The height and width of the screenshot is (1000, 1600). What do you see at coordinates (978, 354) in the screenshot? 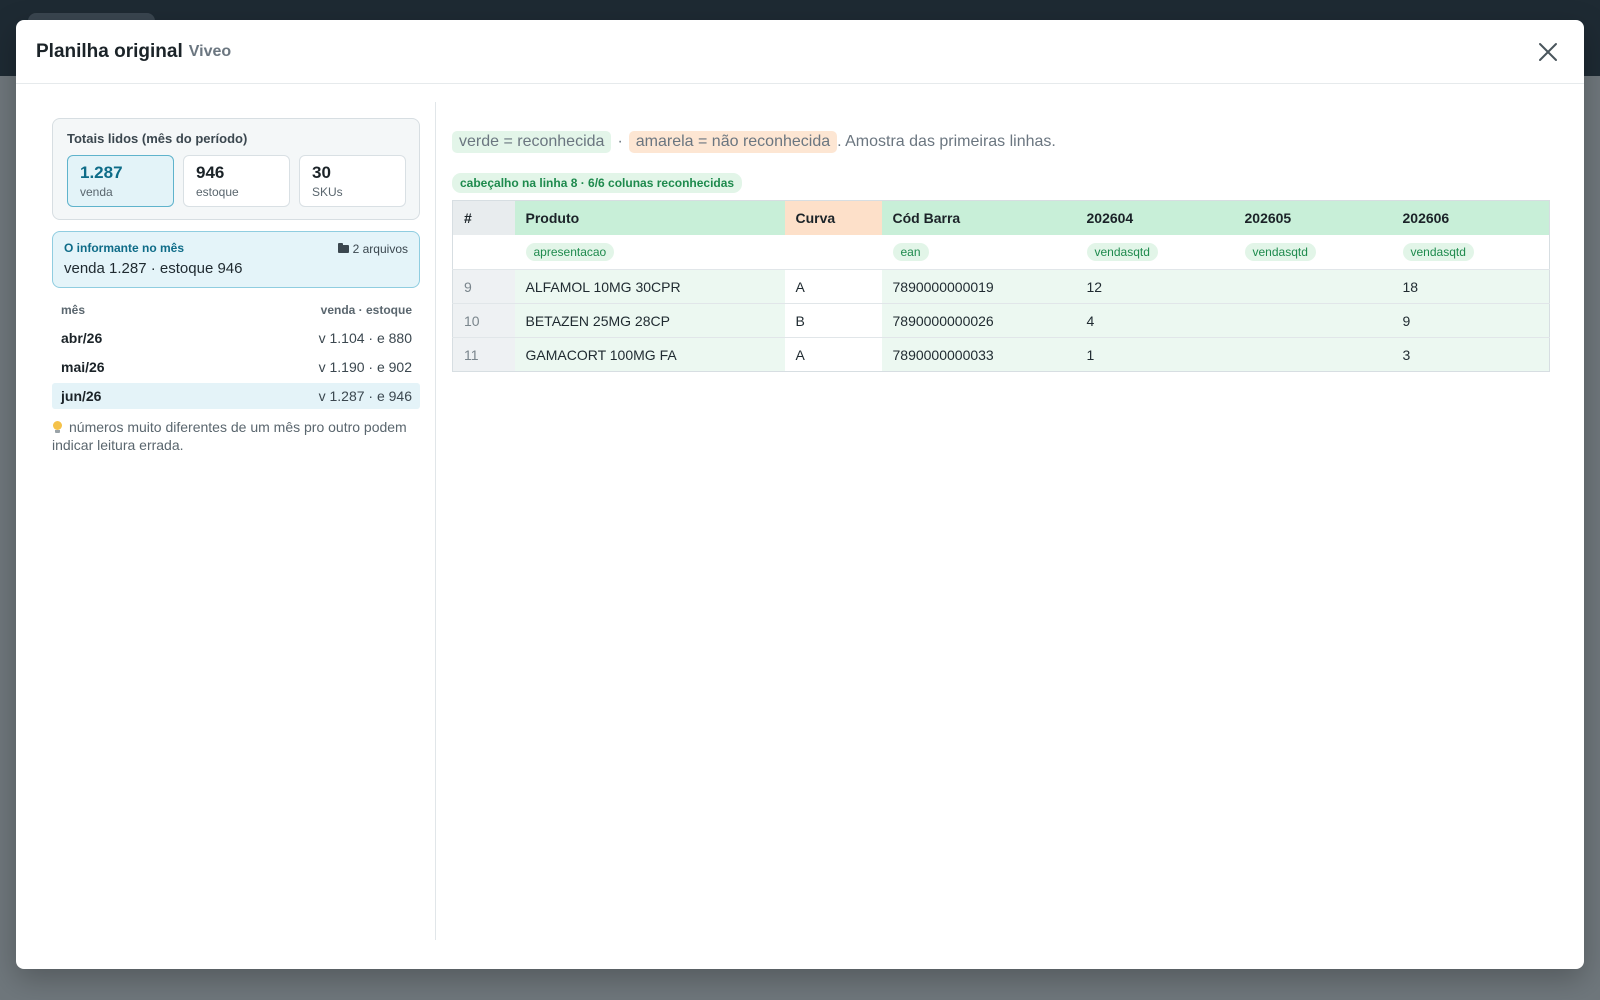
I see `cell-cod-barra: 7890000000033` at bounding box center [978, 354].